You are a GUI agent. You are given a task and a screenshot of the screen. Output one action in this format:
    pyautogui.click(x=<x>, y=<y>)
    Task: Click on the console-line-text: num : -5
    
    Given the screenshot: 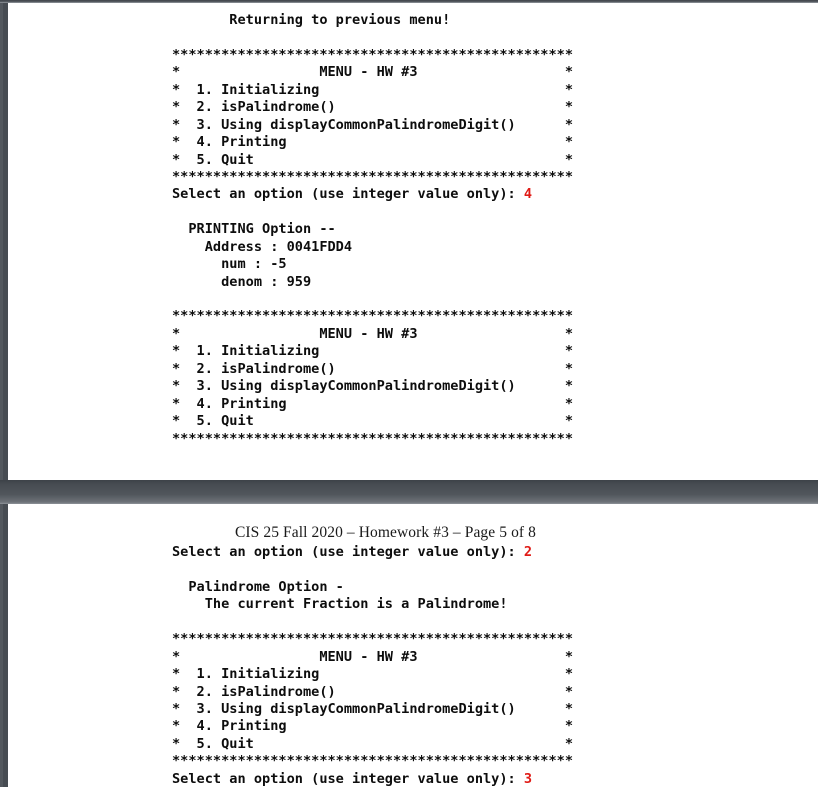 What is the action you would take?
    pyautogui.click(x=229, y=264)
    